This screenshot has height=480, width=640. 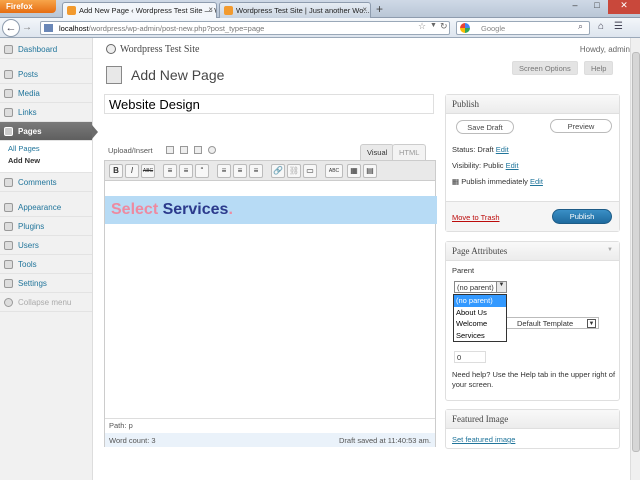 I want to click on sidebar-item-label: Users, so click(x=28, y=245).